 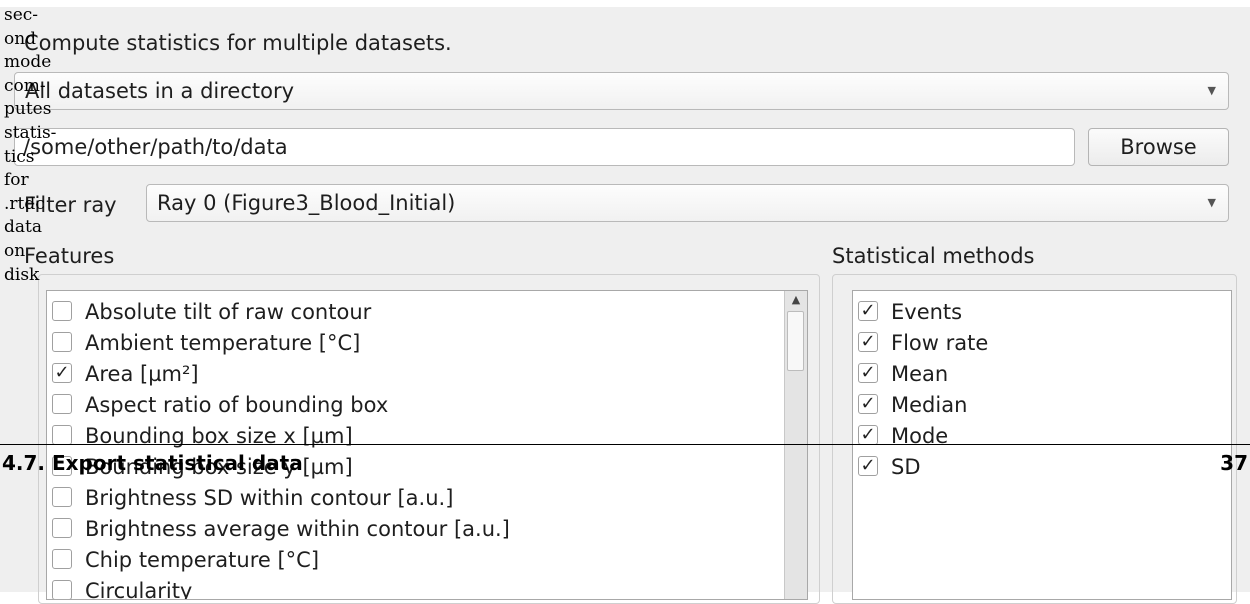 I want to click on feature-item: Aspect ratio of bounding box, so click(x=427, y=405).